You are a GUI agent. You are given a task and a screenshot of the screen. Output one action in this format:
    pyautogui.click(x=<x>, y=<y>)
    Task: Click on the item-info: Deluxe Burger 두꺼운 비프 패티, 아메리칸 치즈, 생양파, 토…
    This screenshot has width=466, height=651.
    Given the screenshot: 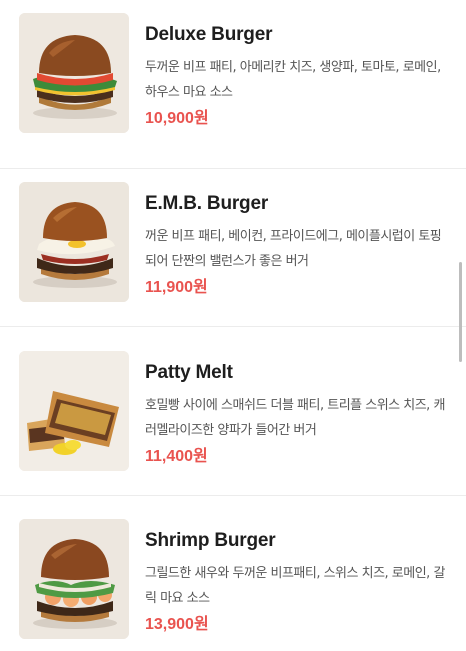 What is the action you would take?
    pyautogui.click(x=295, y=76)
    